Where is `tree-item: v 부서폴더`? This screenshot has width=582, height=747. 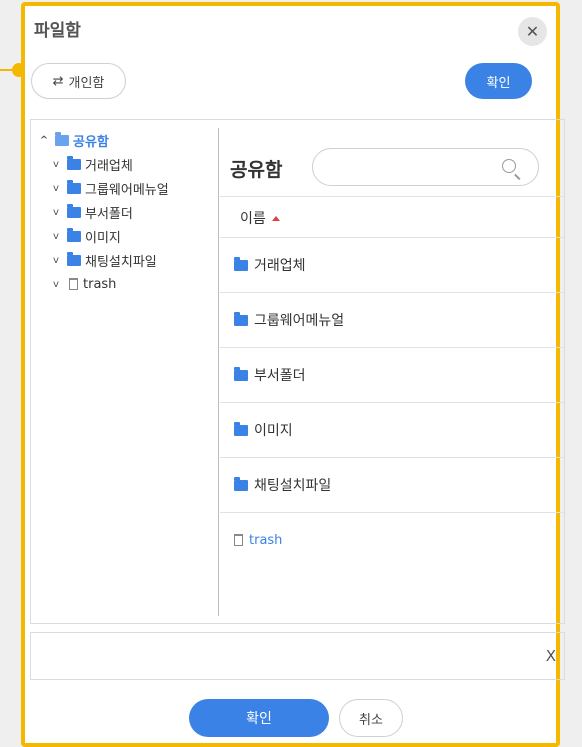 tree-item: v 부서폴더 is located at coordinates (127, 212).